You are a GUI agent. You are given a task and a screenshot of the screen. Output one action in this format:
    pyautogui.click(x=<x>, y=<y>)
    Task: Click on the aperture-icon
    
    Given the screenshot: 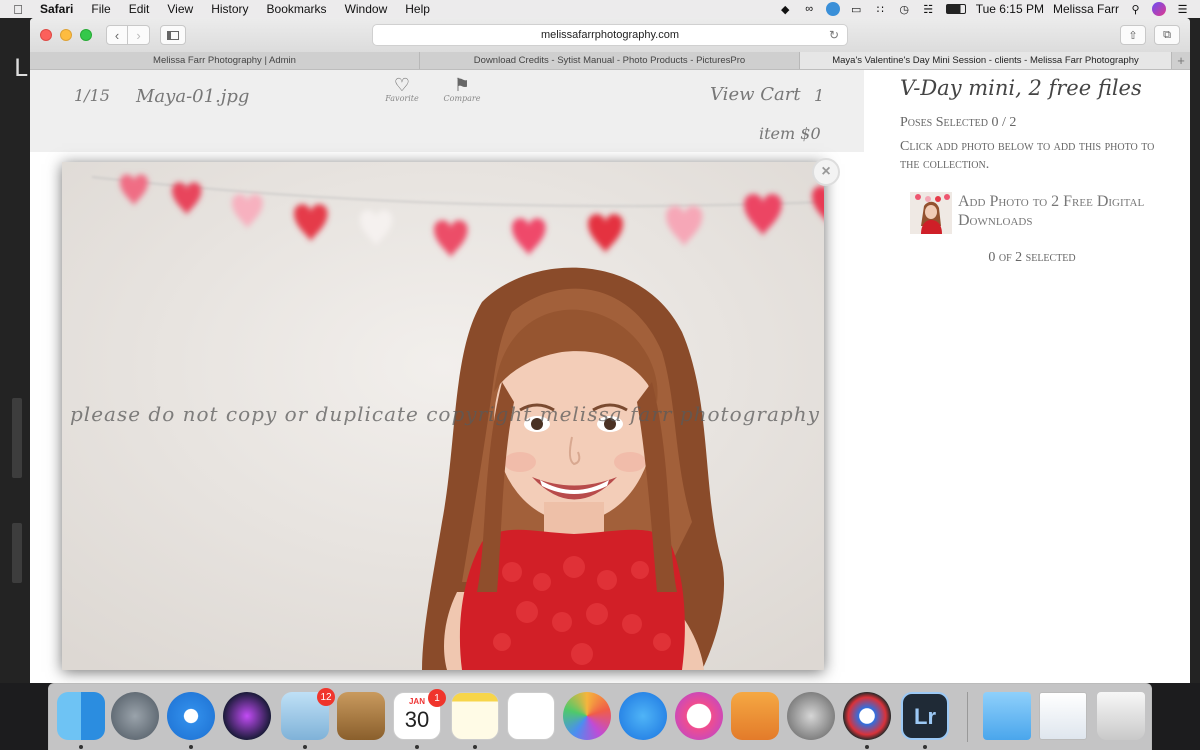 What is the action you would take?
    pyautogui.click(x=867, y=716)
    